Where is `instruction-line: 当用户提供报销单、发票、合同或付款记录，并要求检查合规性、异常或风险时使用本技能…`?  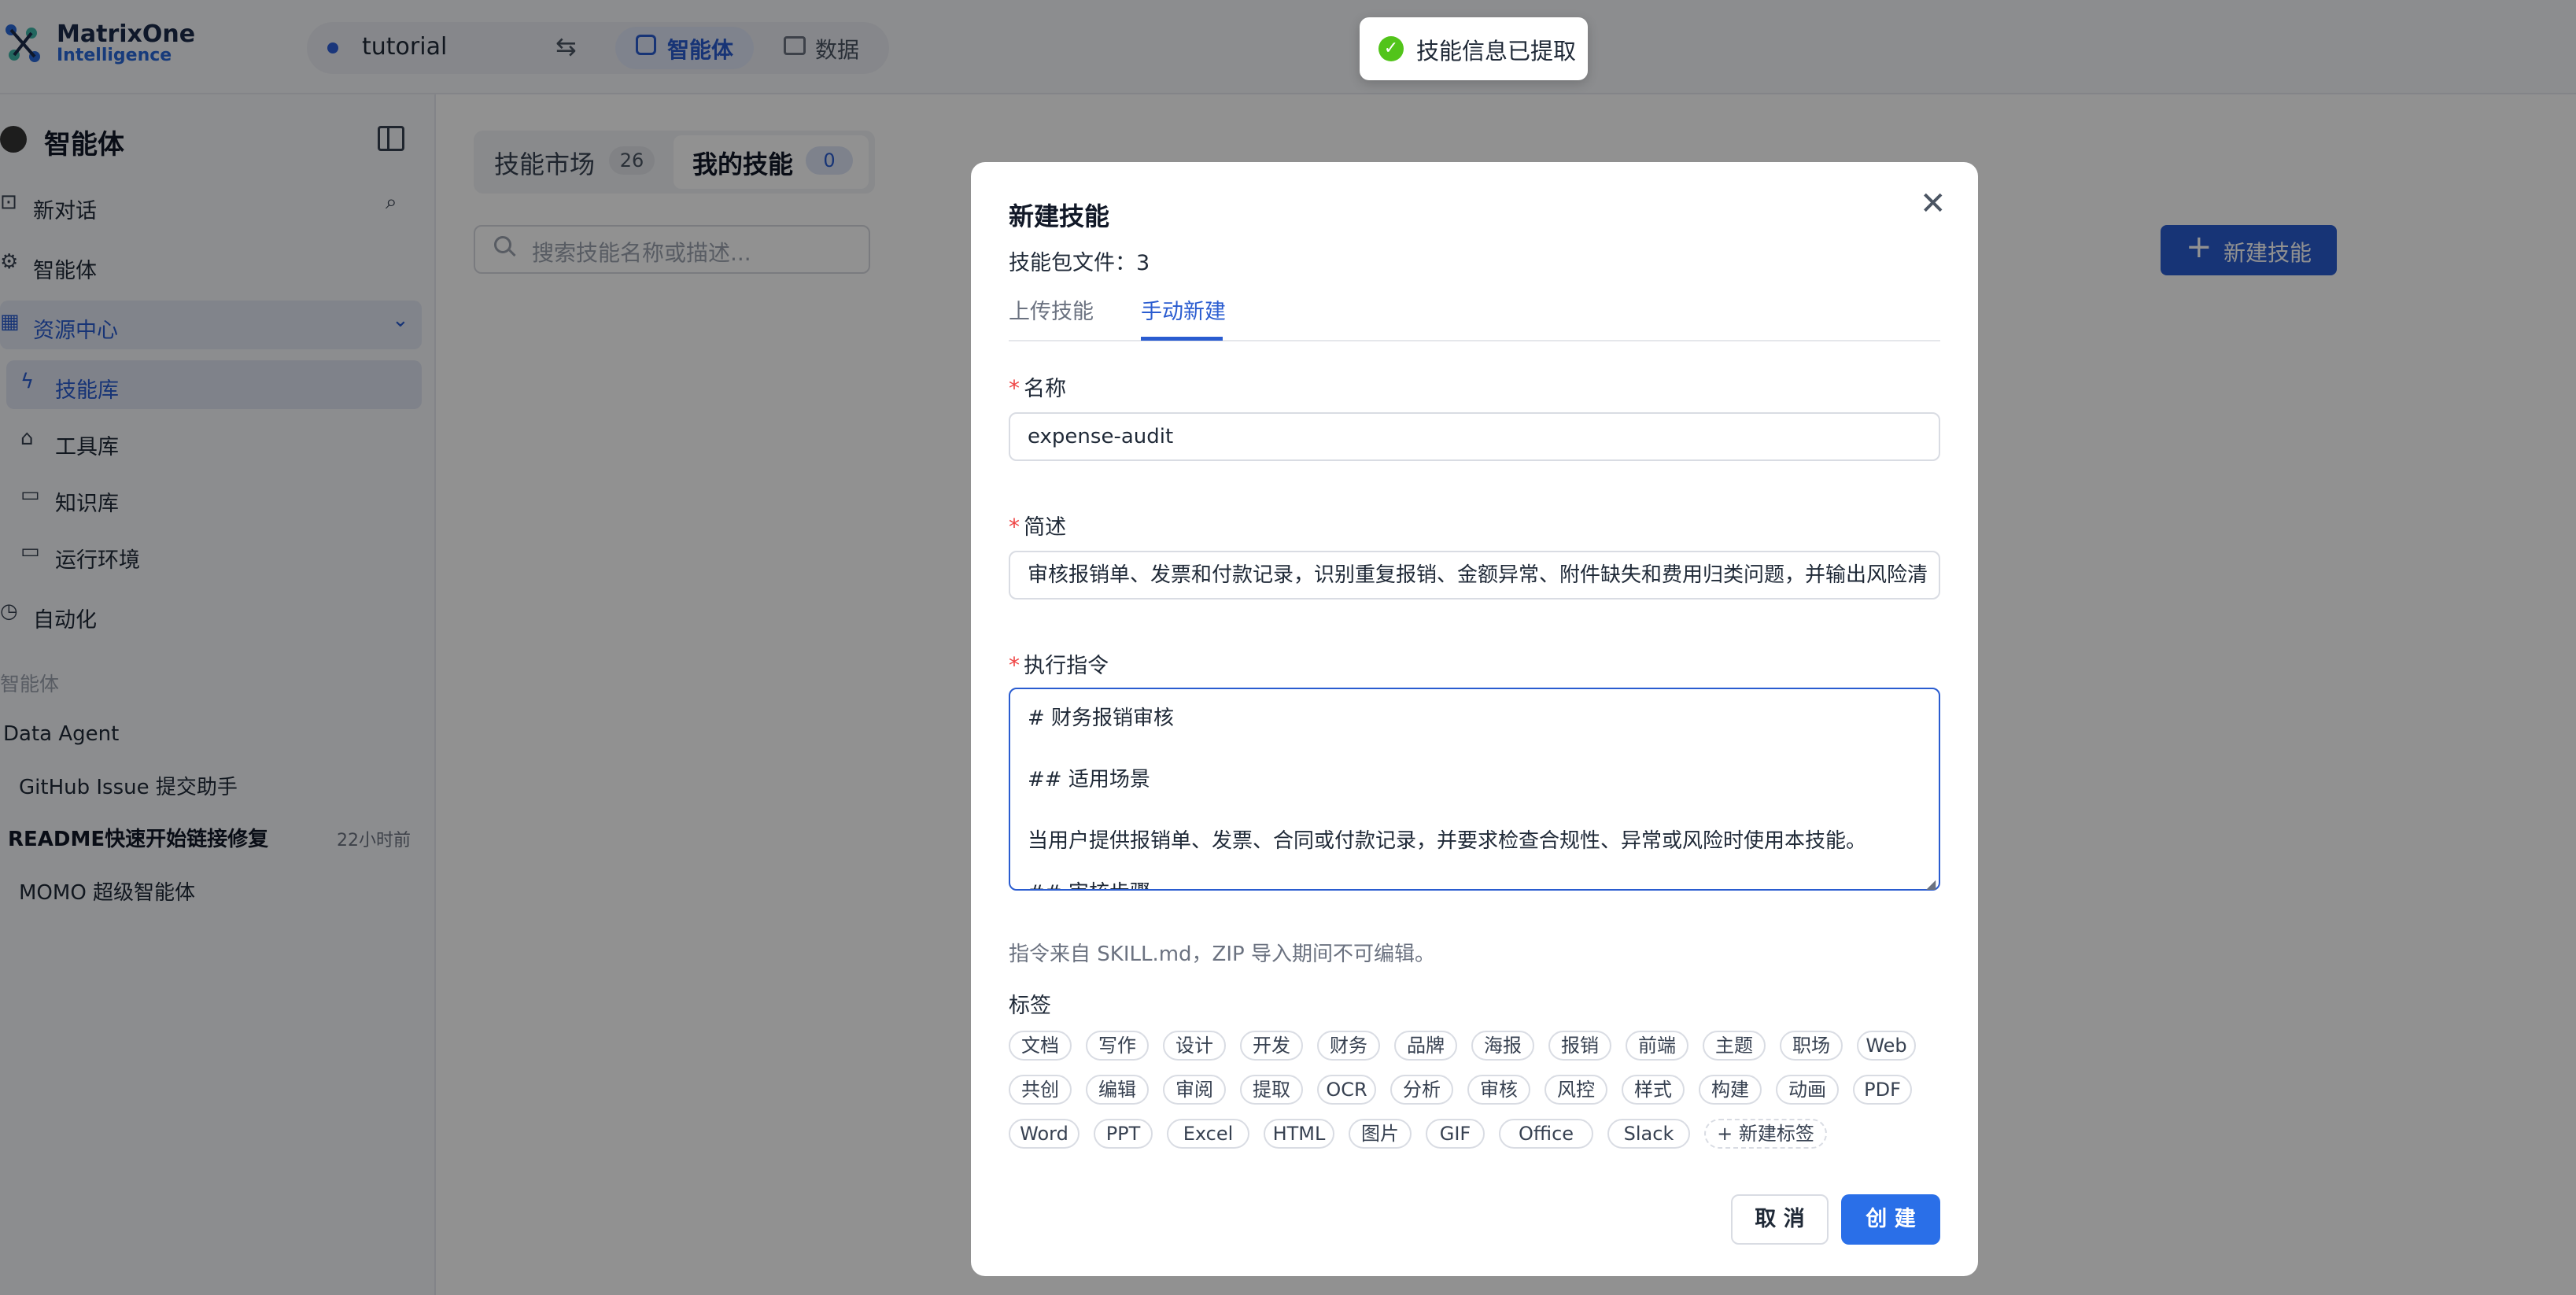 instruction-line: 当用户提供报销单、发票、合同或付款记录，并要求检查合规性、异常或风险时使用本技能… is located at coordinates (1448, 841).